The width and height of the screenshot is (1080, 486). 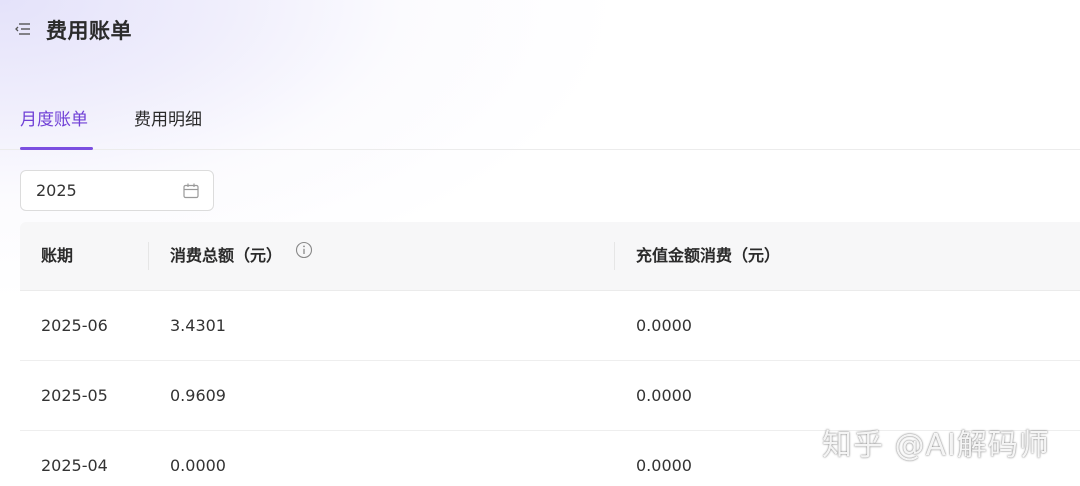 I want to click on table-header: 账期 消费总额（元） 充值金额消费（元）, so click(x=550, y=256).